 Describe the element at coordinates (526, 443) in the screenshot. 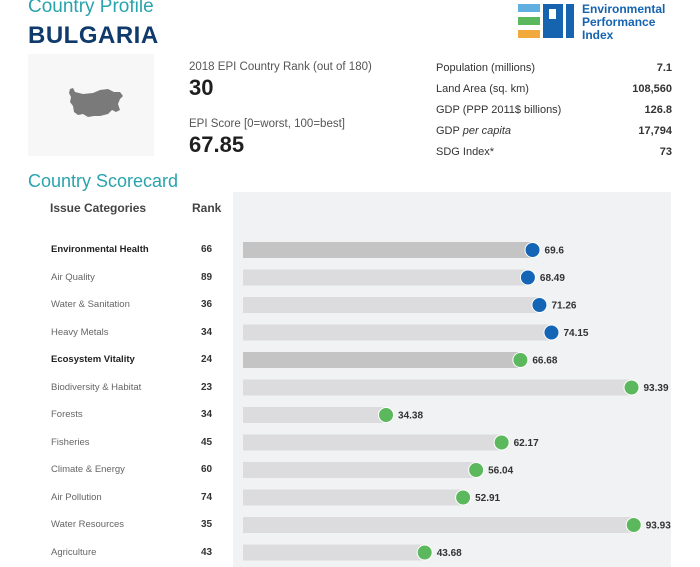

I see `score-label: 62.17` at that location.